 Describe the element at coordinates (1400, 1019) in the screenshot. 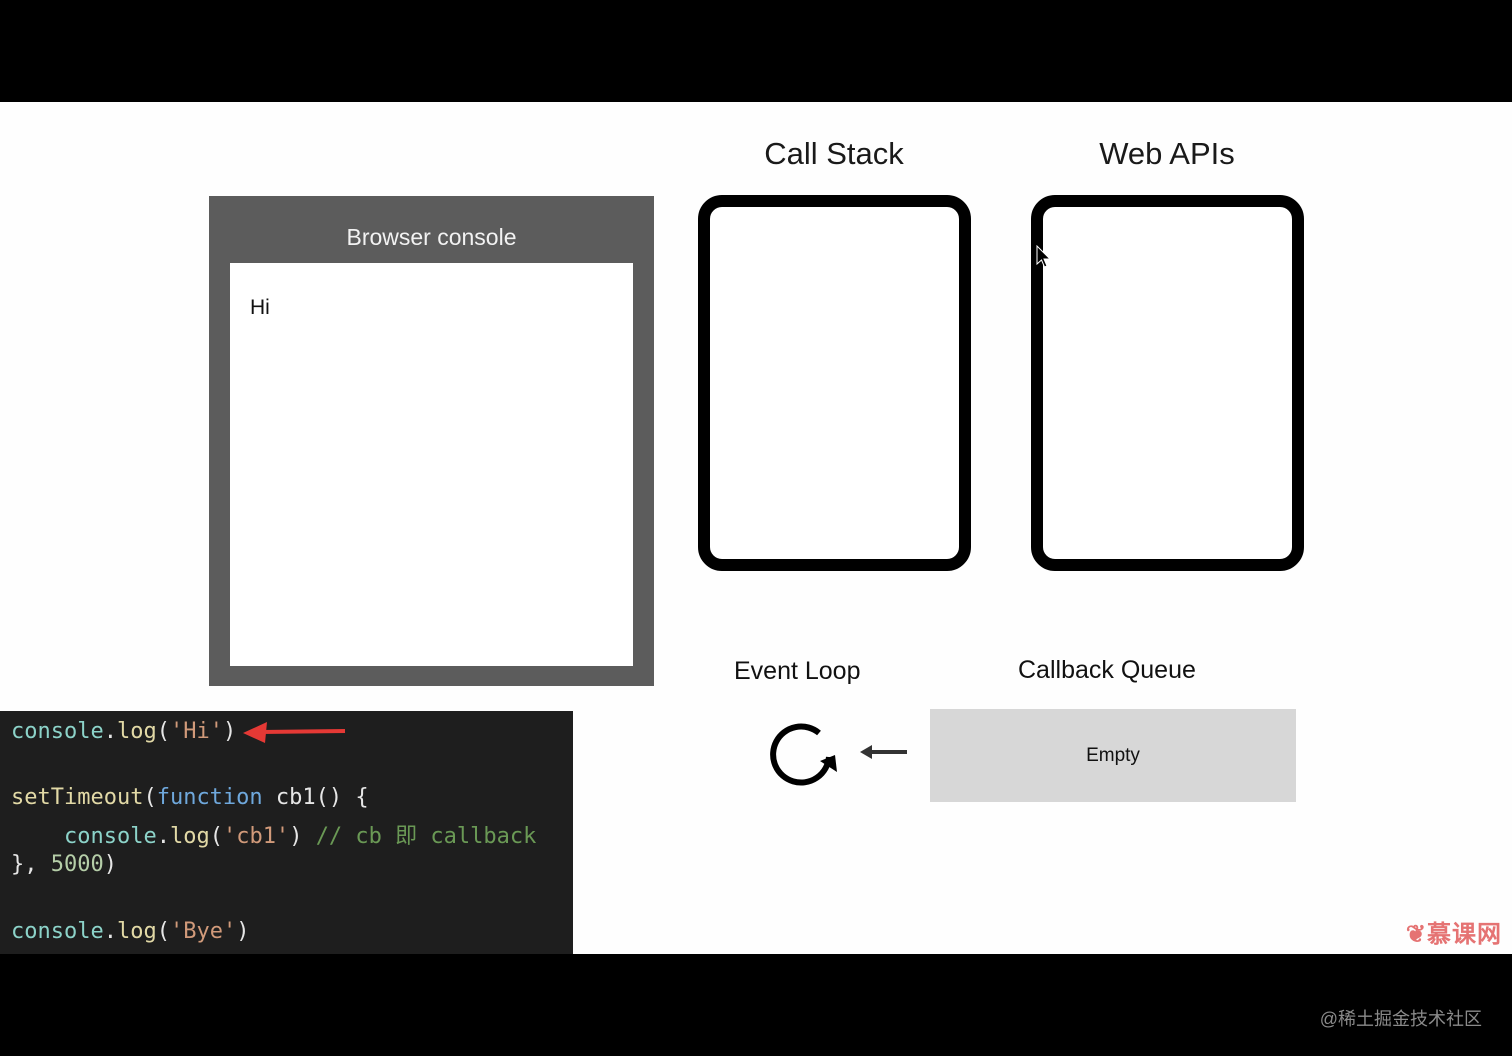

I see `footer-credit: @稀土掘金技术社区` at that location.